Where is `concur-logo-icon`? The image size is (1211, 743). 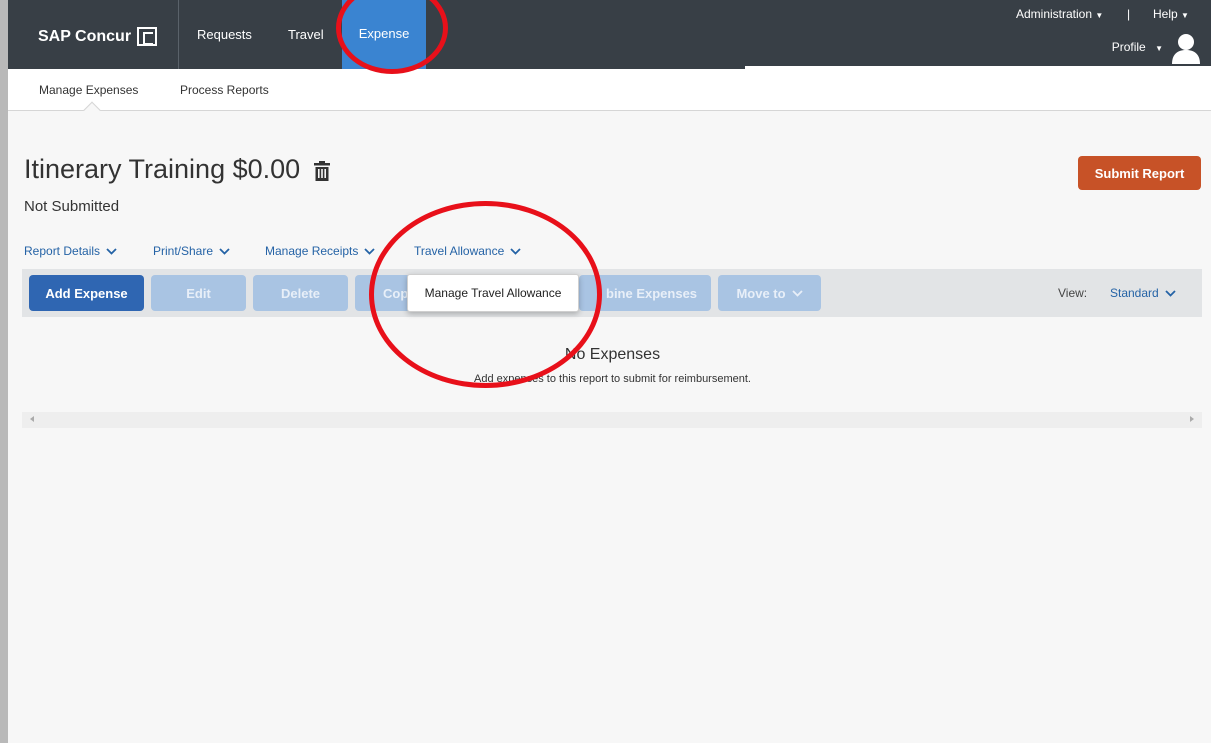 concur-logo-icon is located at coordinates (147, 36).